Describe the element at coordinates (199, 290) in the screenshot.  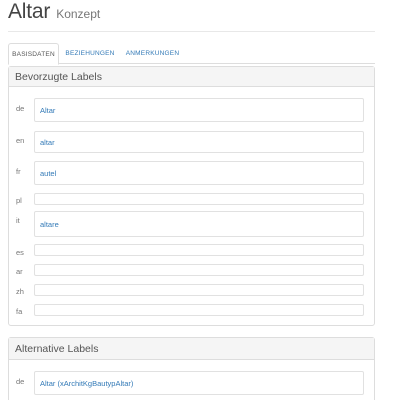
I see `label-input-zh` at that location.